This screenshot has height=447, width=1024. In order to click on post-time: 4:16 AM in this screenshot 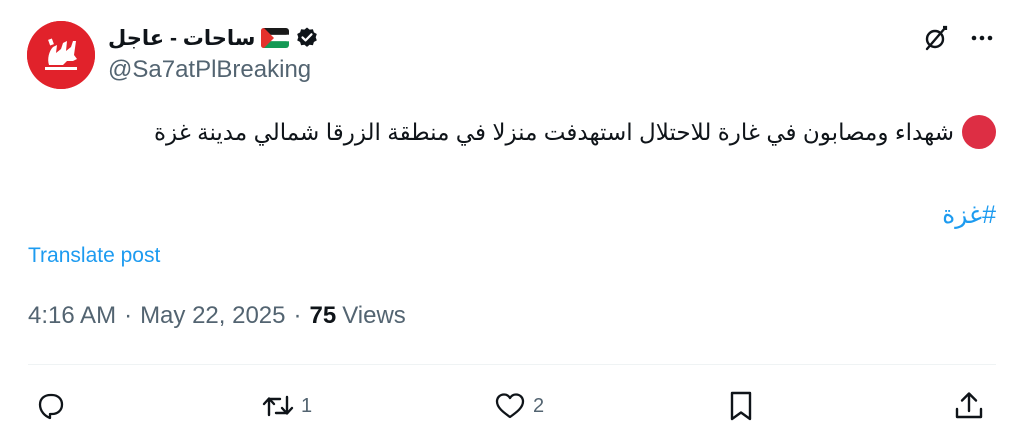, I will do `click(72, 316)`.